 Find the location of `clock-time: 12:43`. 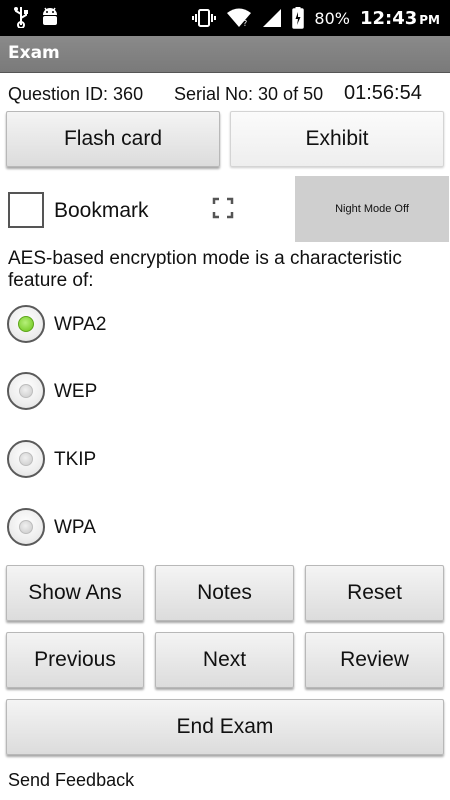

clock-time: 12:43 is located at coordinates (388, 18).